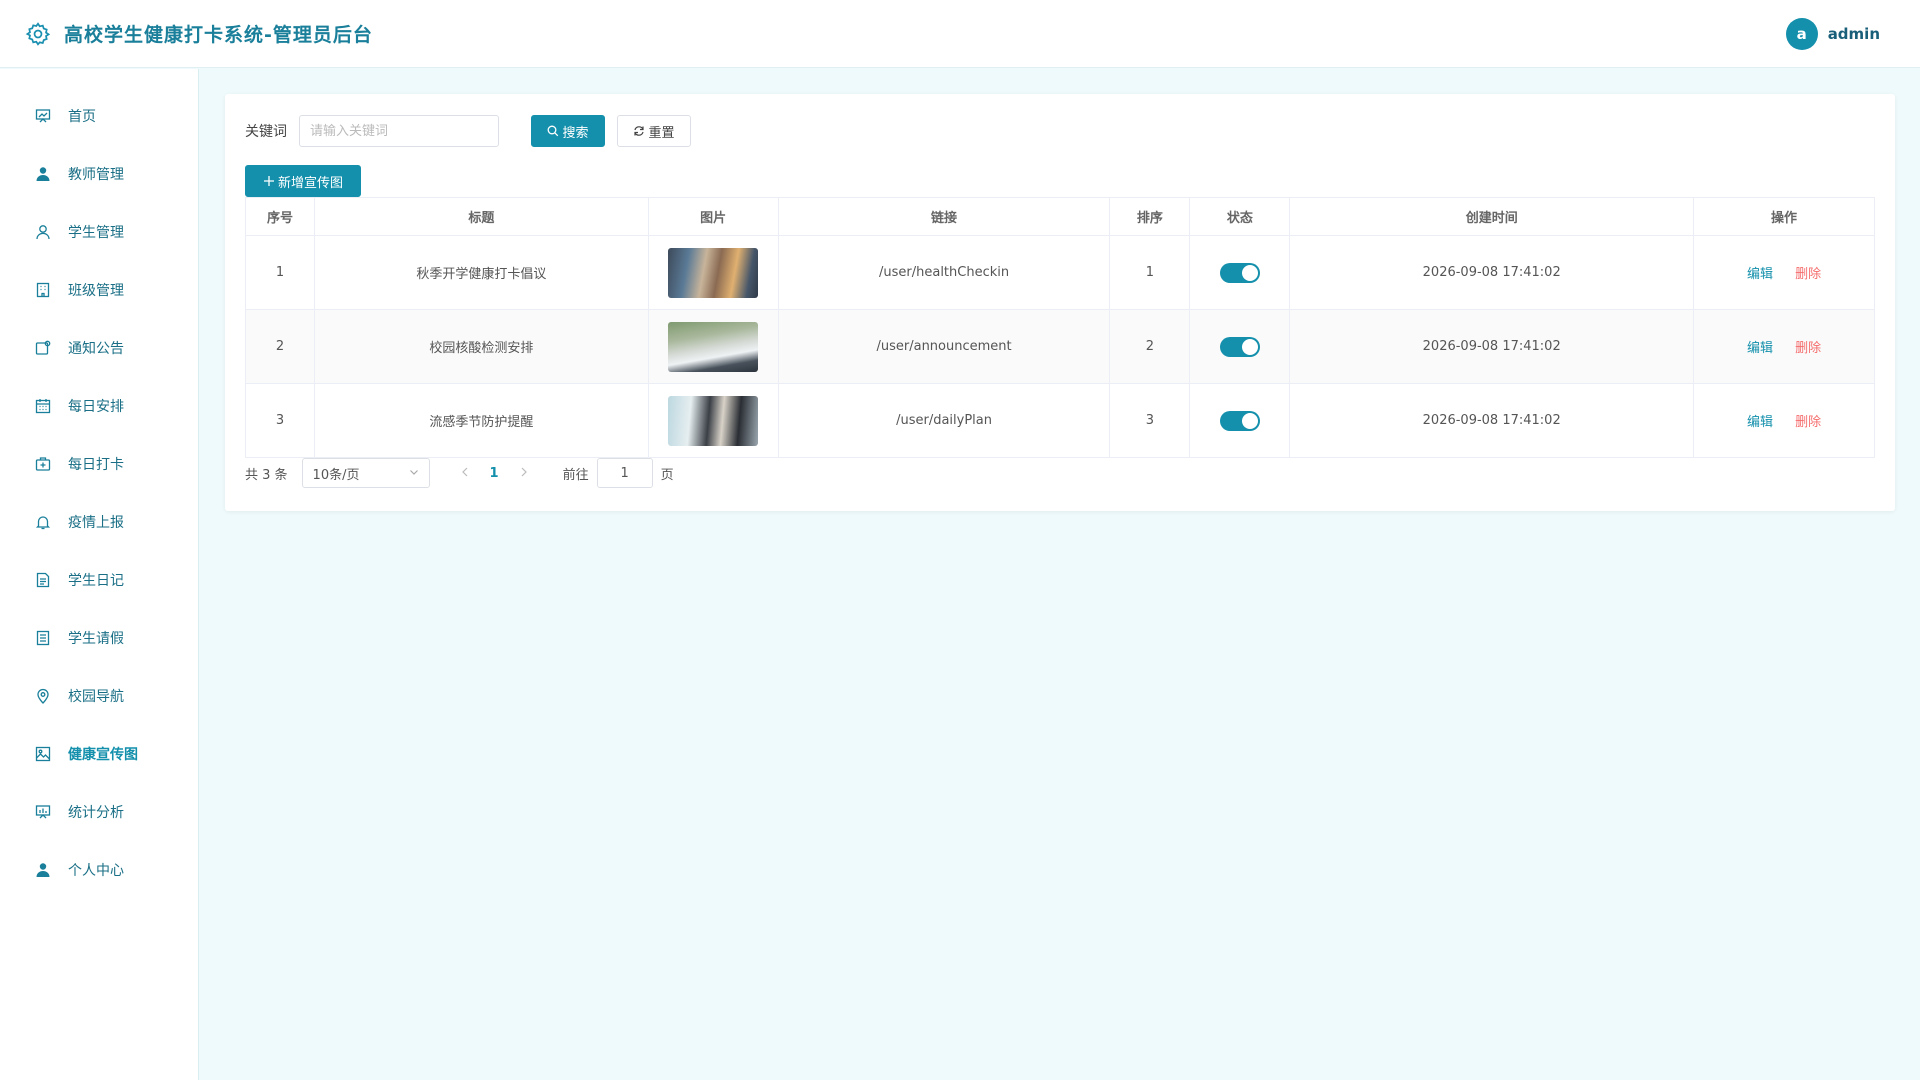 The height and width of the screenshot is (1080, 1920). What do you see at coordinates (103, 755) in the screenshot?
I see `sidebar-item-label: 健康宣传图` at bounding box center [103, 755].